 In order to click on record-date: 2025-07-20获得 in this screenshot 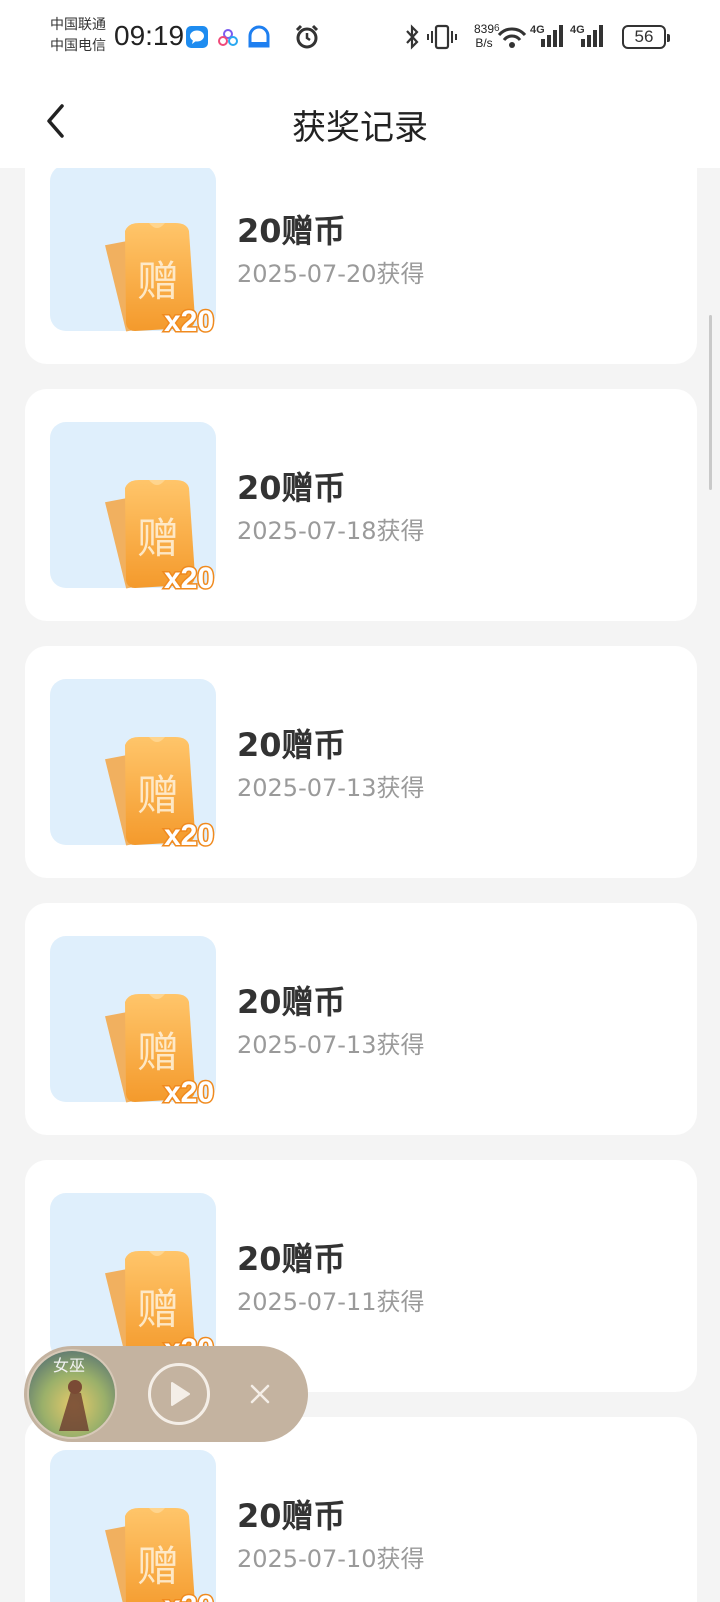, I will do `click(331, 274)`.